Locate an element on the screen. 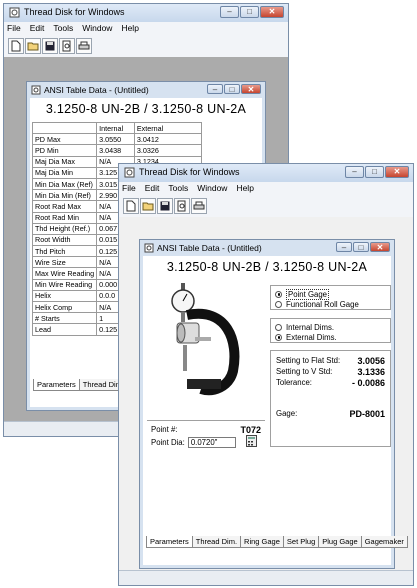 This screenshot has width=417, height=588. tab-thread-dim: Thread Dim. is located at coordinates (216, 542).